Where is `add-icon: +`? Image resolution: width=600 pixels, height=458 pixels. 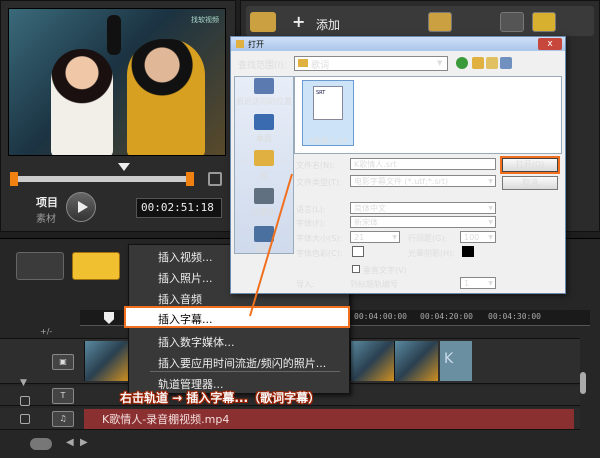
add-icon: + is located at coordinates (298, 21).